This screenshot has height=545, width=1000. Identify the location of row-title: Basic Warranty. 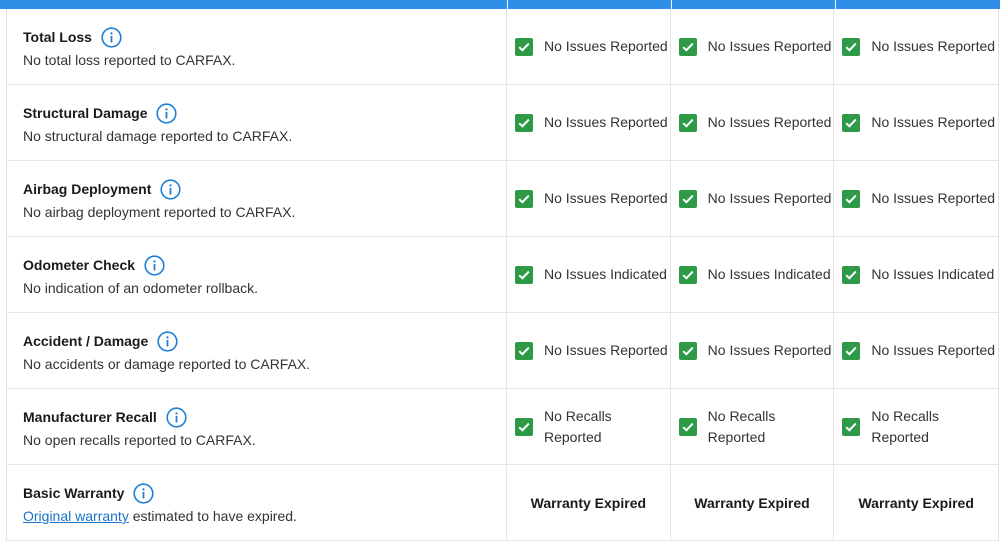
(74, 493).